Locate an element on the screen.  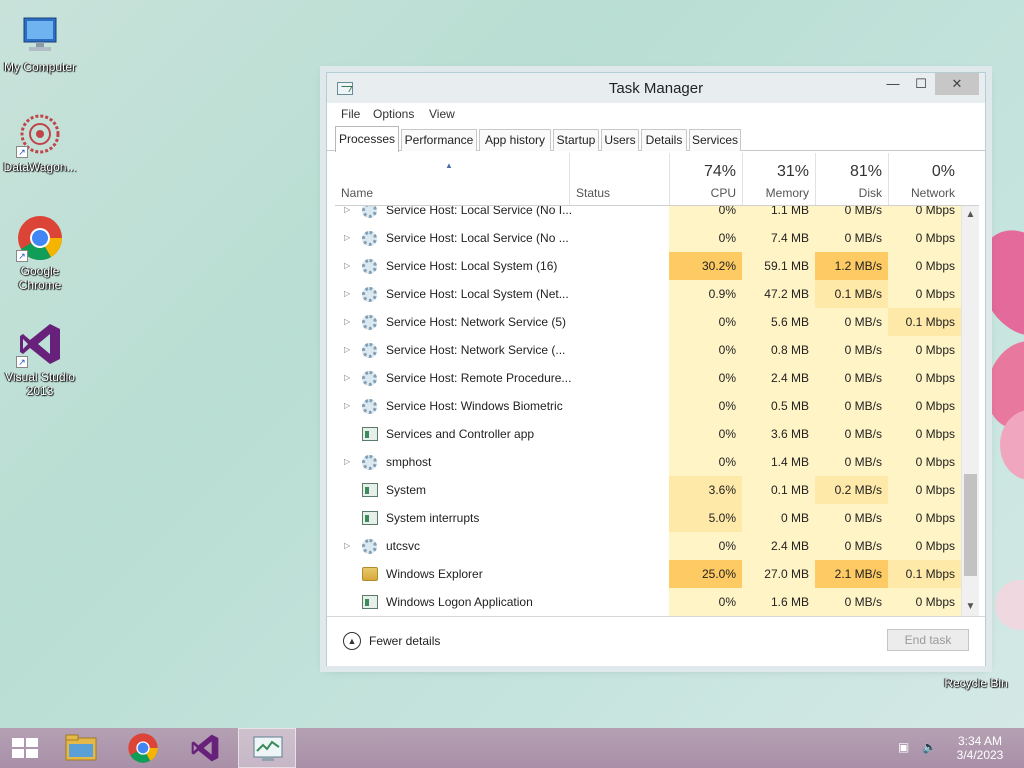
chevron-up-circle-icon: ▲ is located at coordinates (352, 641).